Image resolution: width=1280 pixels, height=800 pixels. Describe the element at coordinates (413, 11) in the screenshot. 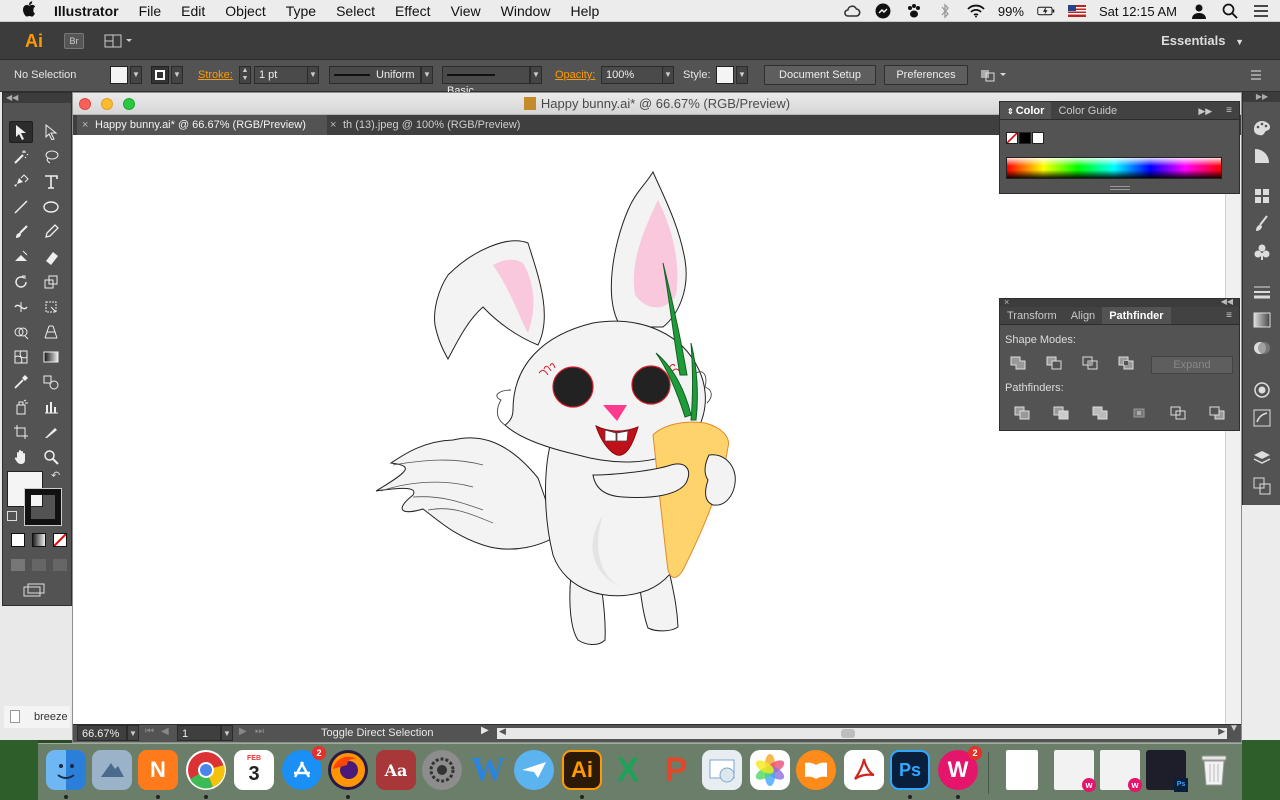

I see `menu-effect: Effect` at that location.